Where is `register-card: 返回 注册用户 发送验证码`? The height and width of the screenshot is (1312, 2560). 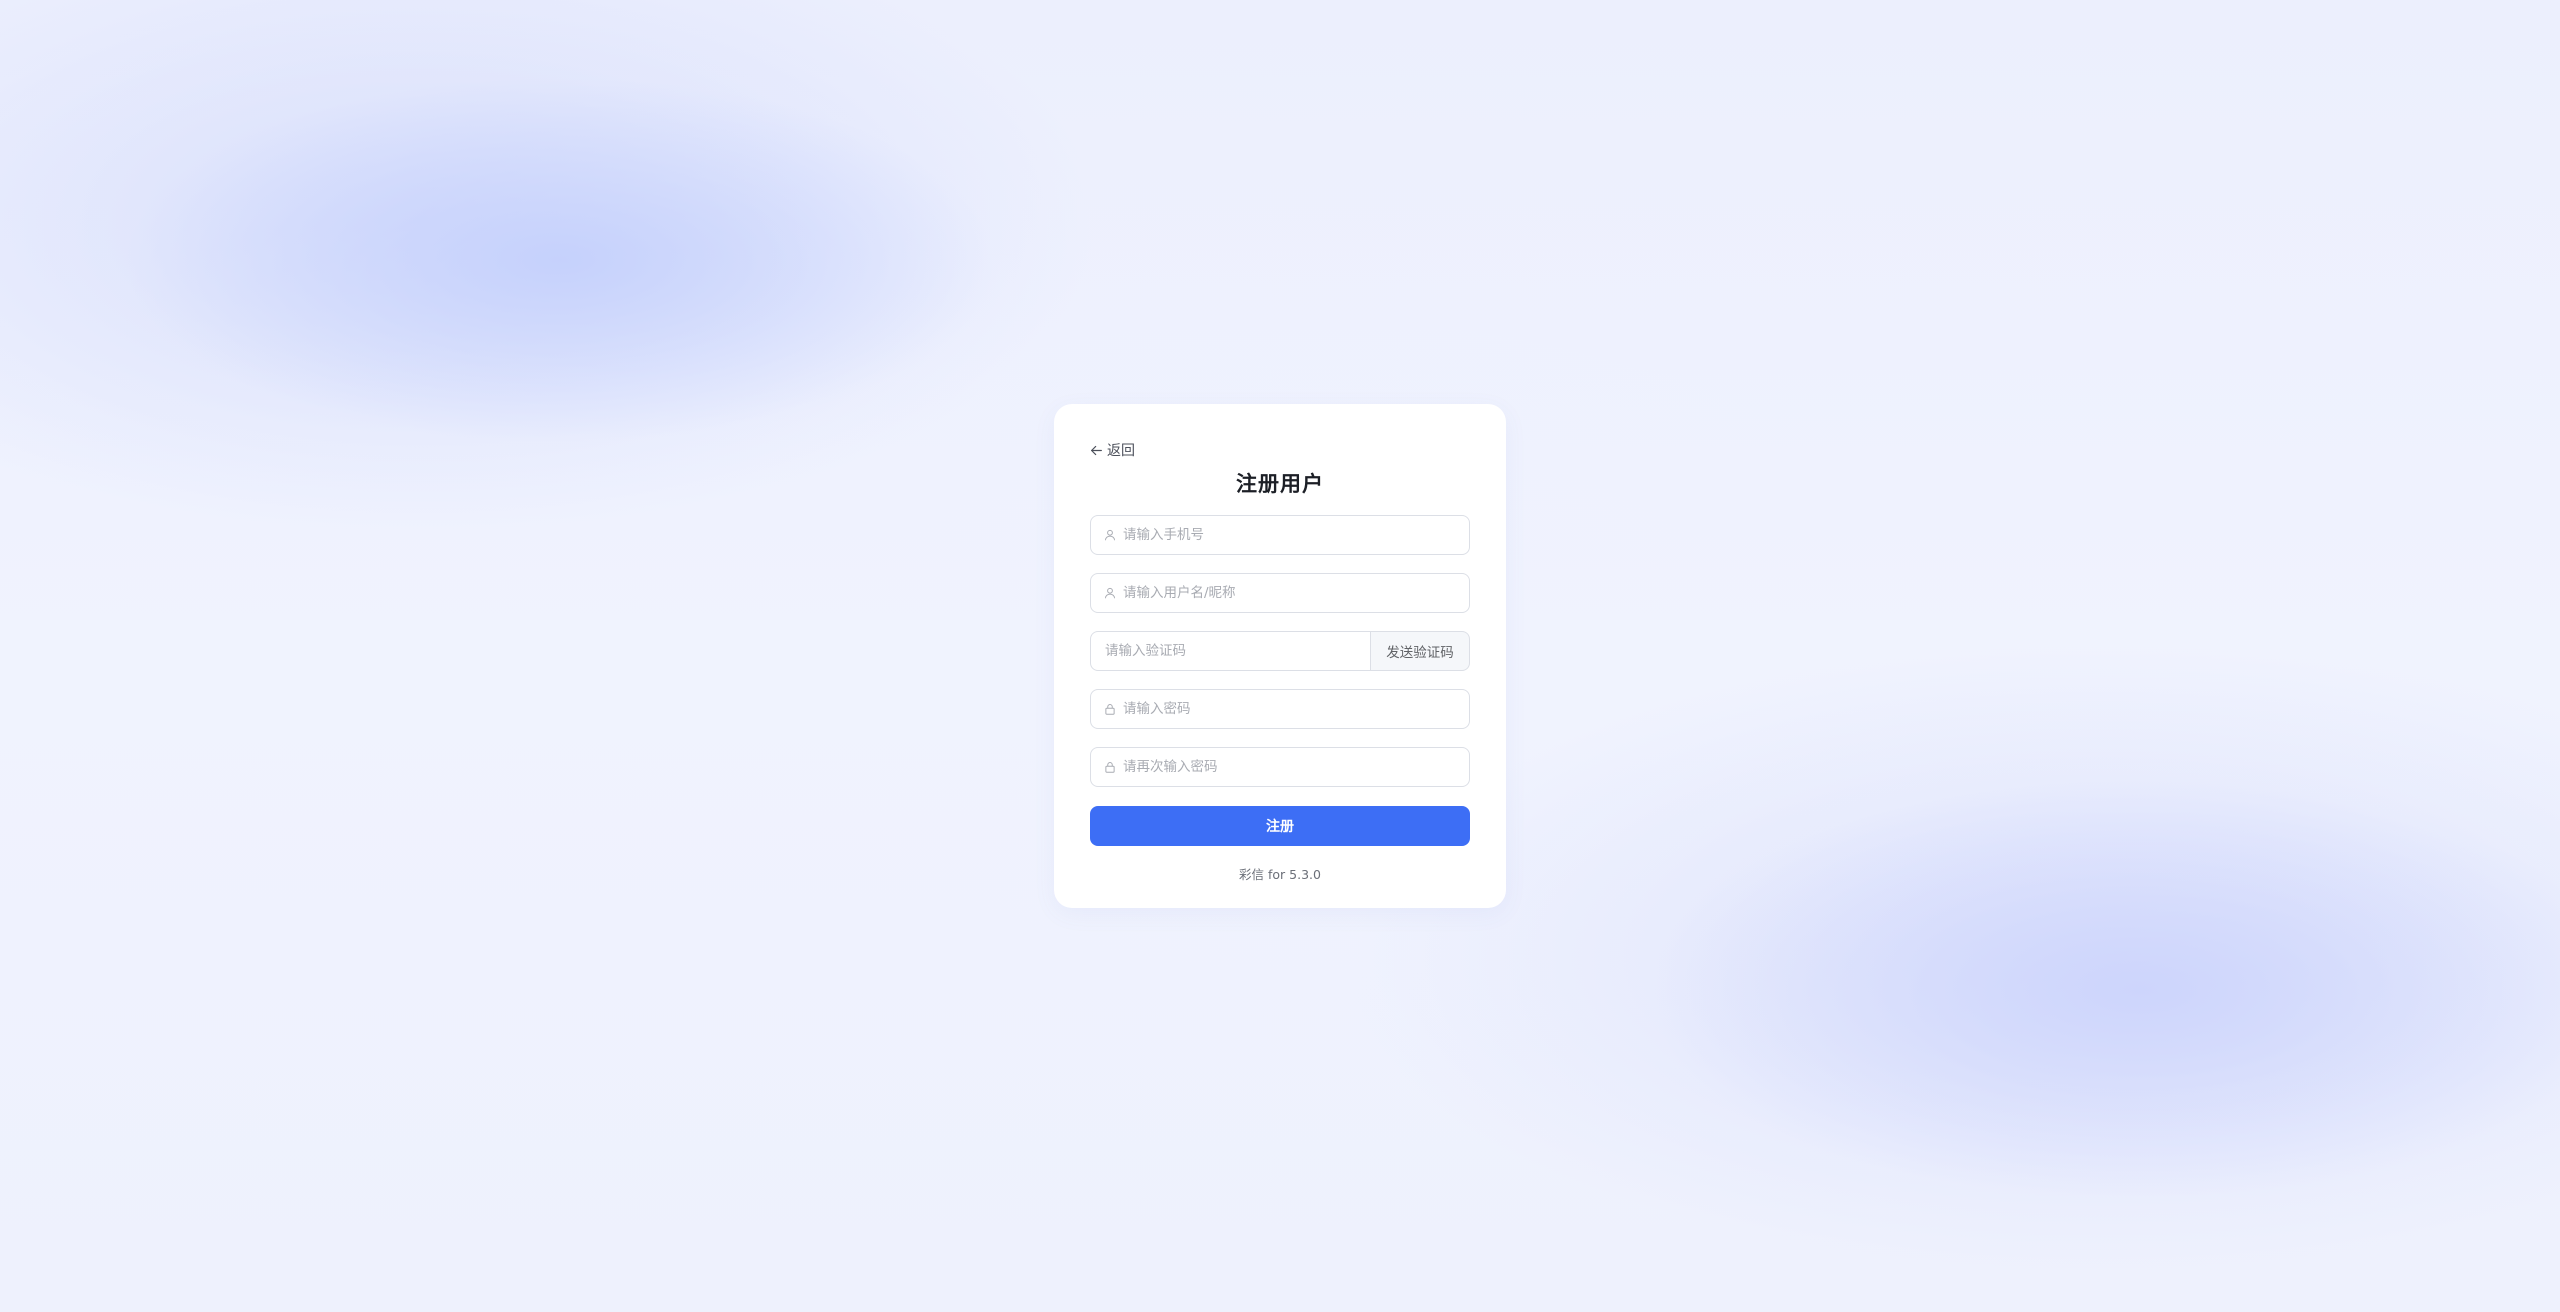 register-card: 返回 注册用户 发送验证码 is located at coordinates (1280, 656).